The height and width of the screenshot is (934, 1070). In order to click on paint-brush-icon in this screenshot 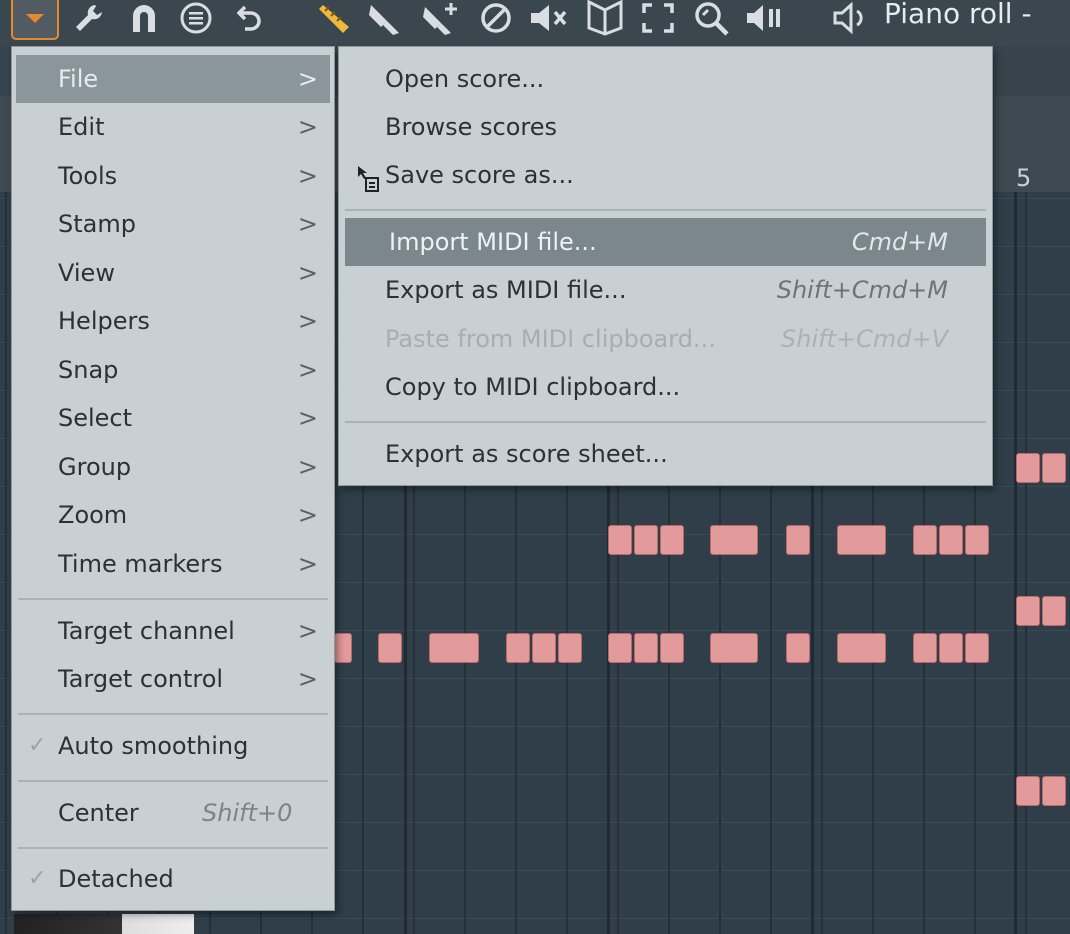, I will do `click(386, 18)`.